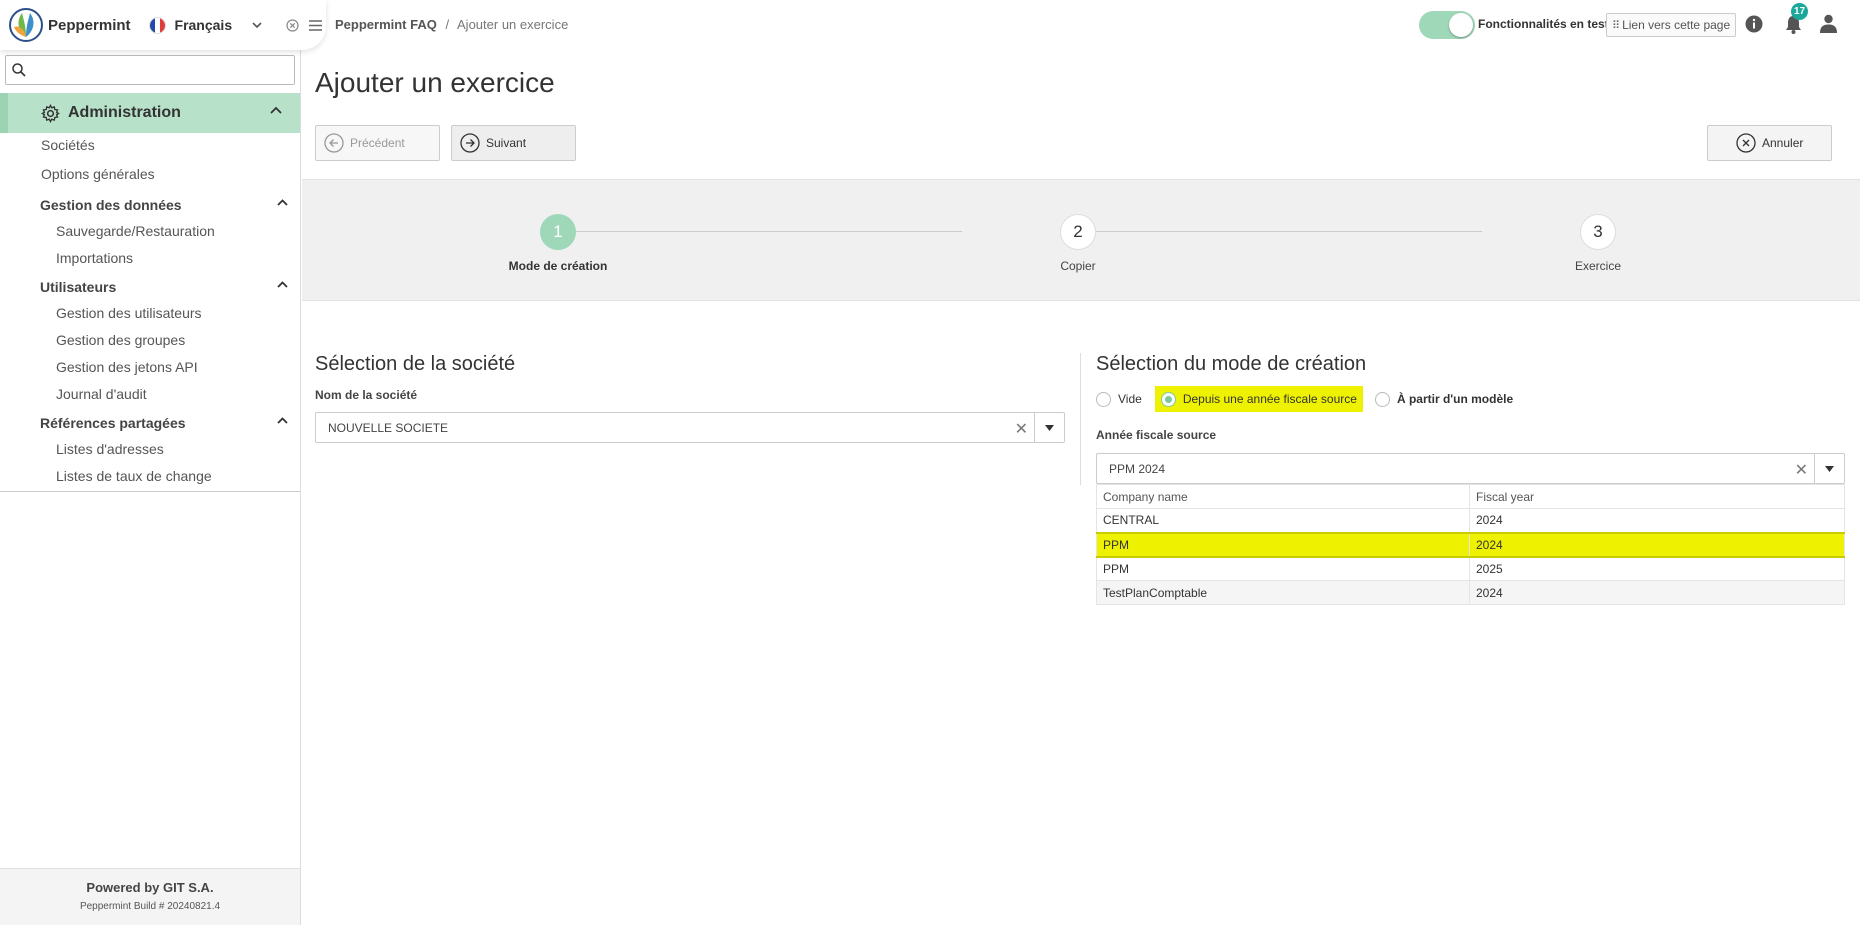 The image size is (1860, 925). I want to click on sidebar-divider, so click(150, 491).